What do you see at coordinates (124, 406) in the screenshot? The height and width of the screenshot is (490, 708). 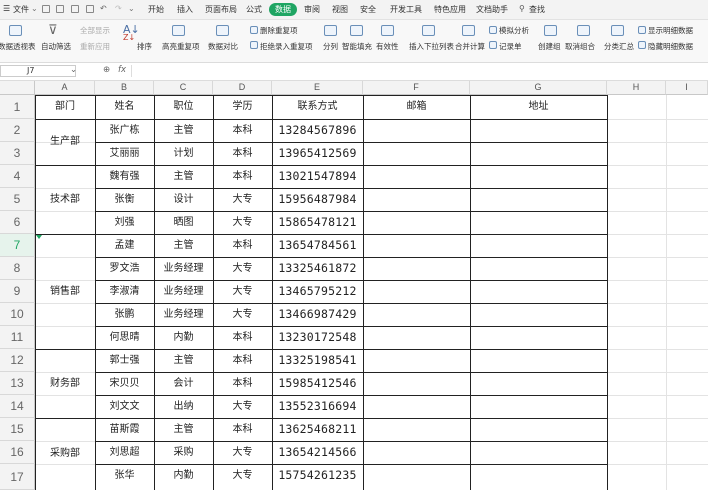 I see `table-cell-name: 刘文文` at bounding box center [124, 406].